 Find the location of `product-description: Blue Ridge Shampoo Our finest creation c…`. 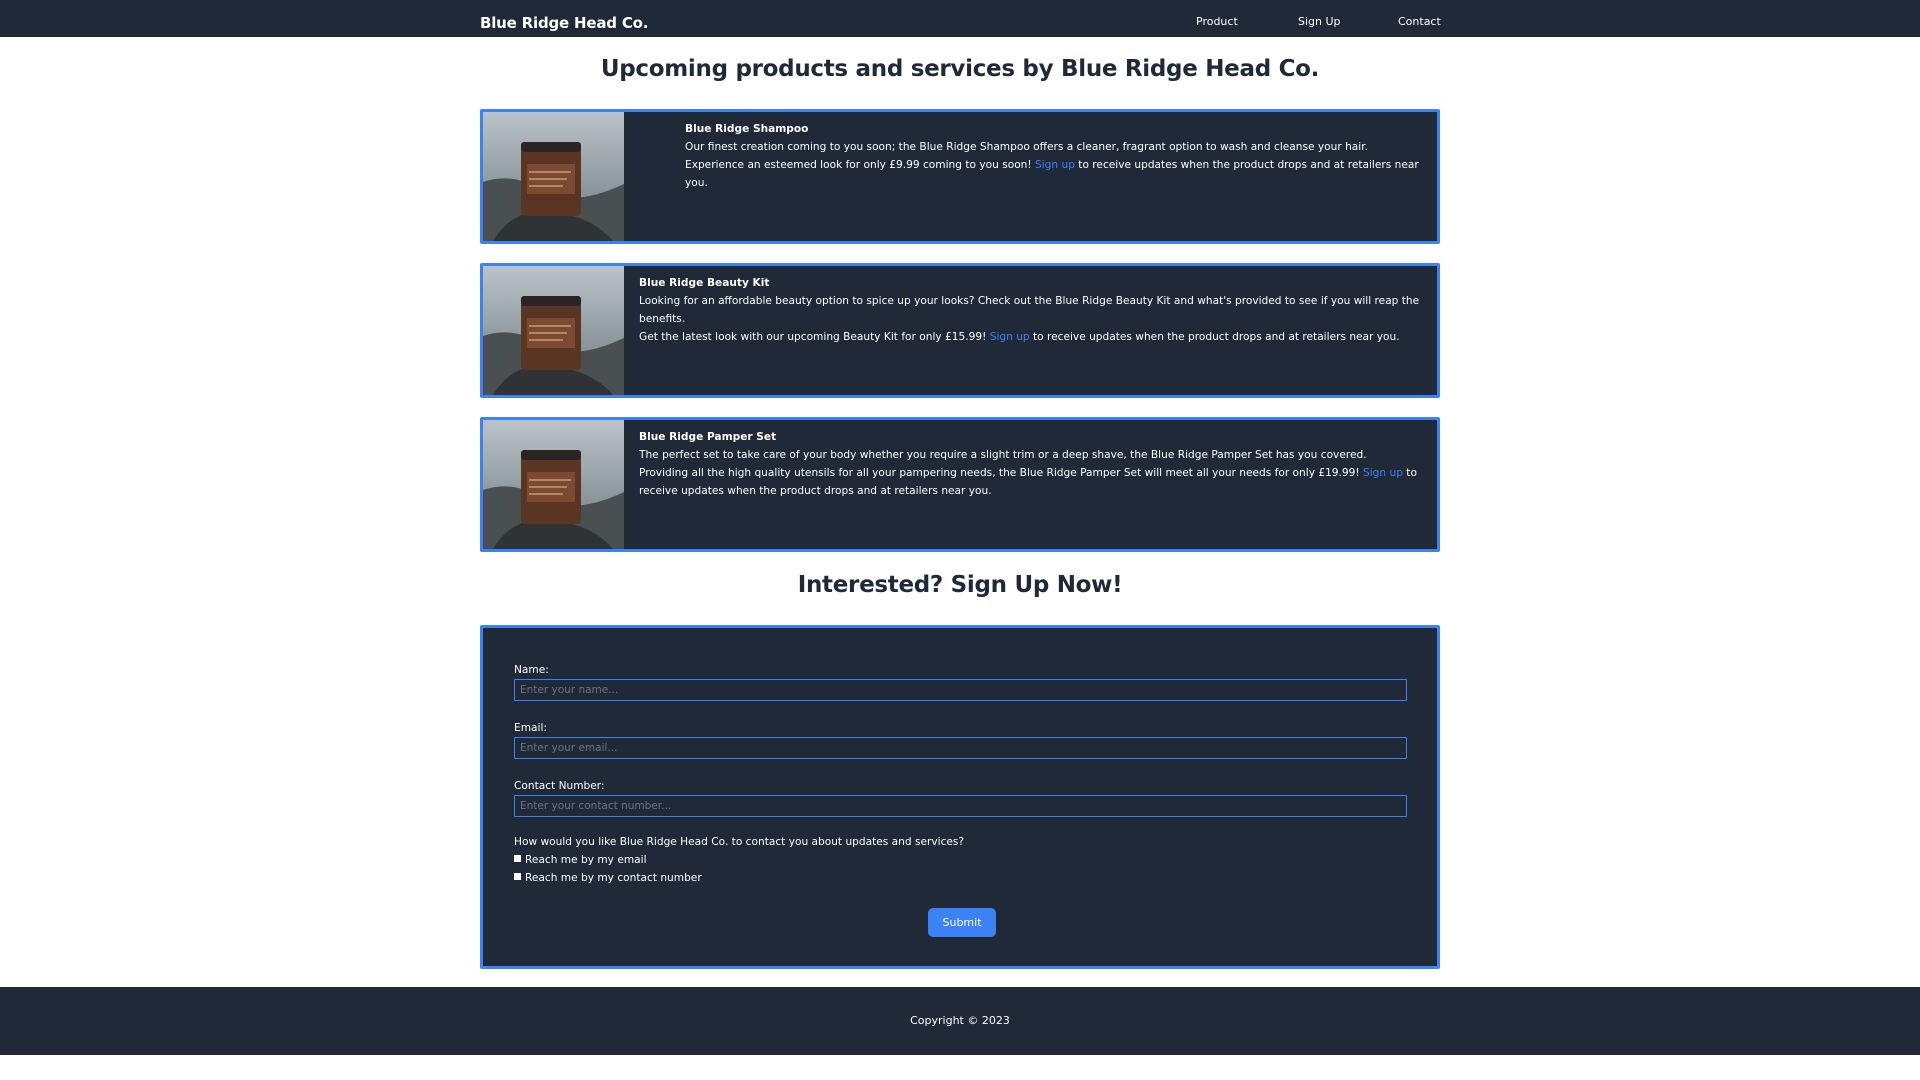

product-description: Blue Ridge Shampoo Our finest creation c… is located at coordinates (1054, 156).